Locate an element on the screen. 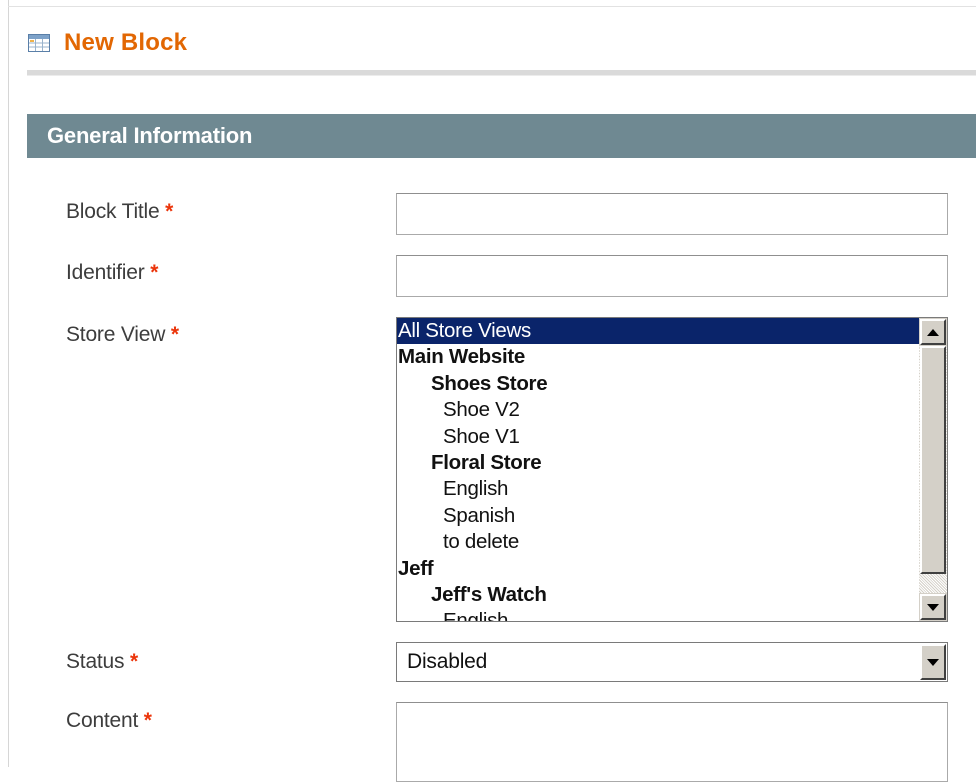 The height and width of the screenshot is (782, 976). store-view-group-option: Jeff's Watch is located at coordinates (658, 595).